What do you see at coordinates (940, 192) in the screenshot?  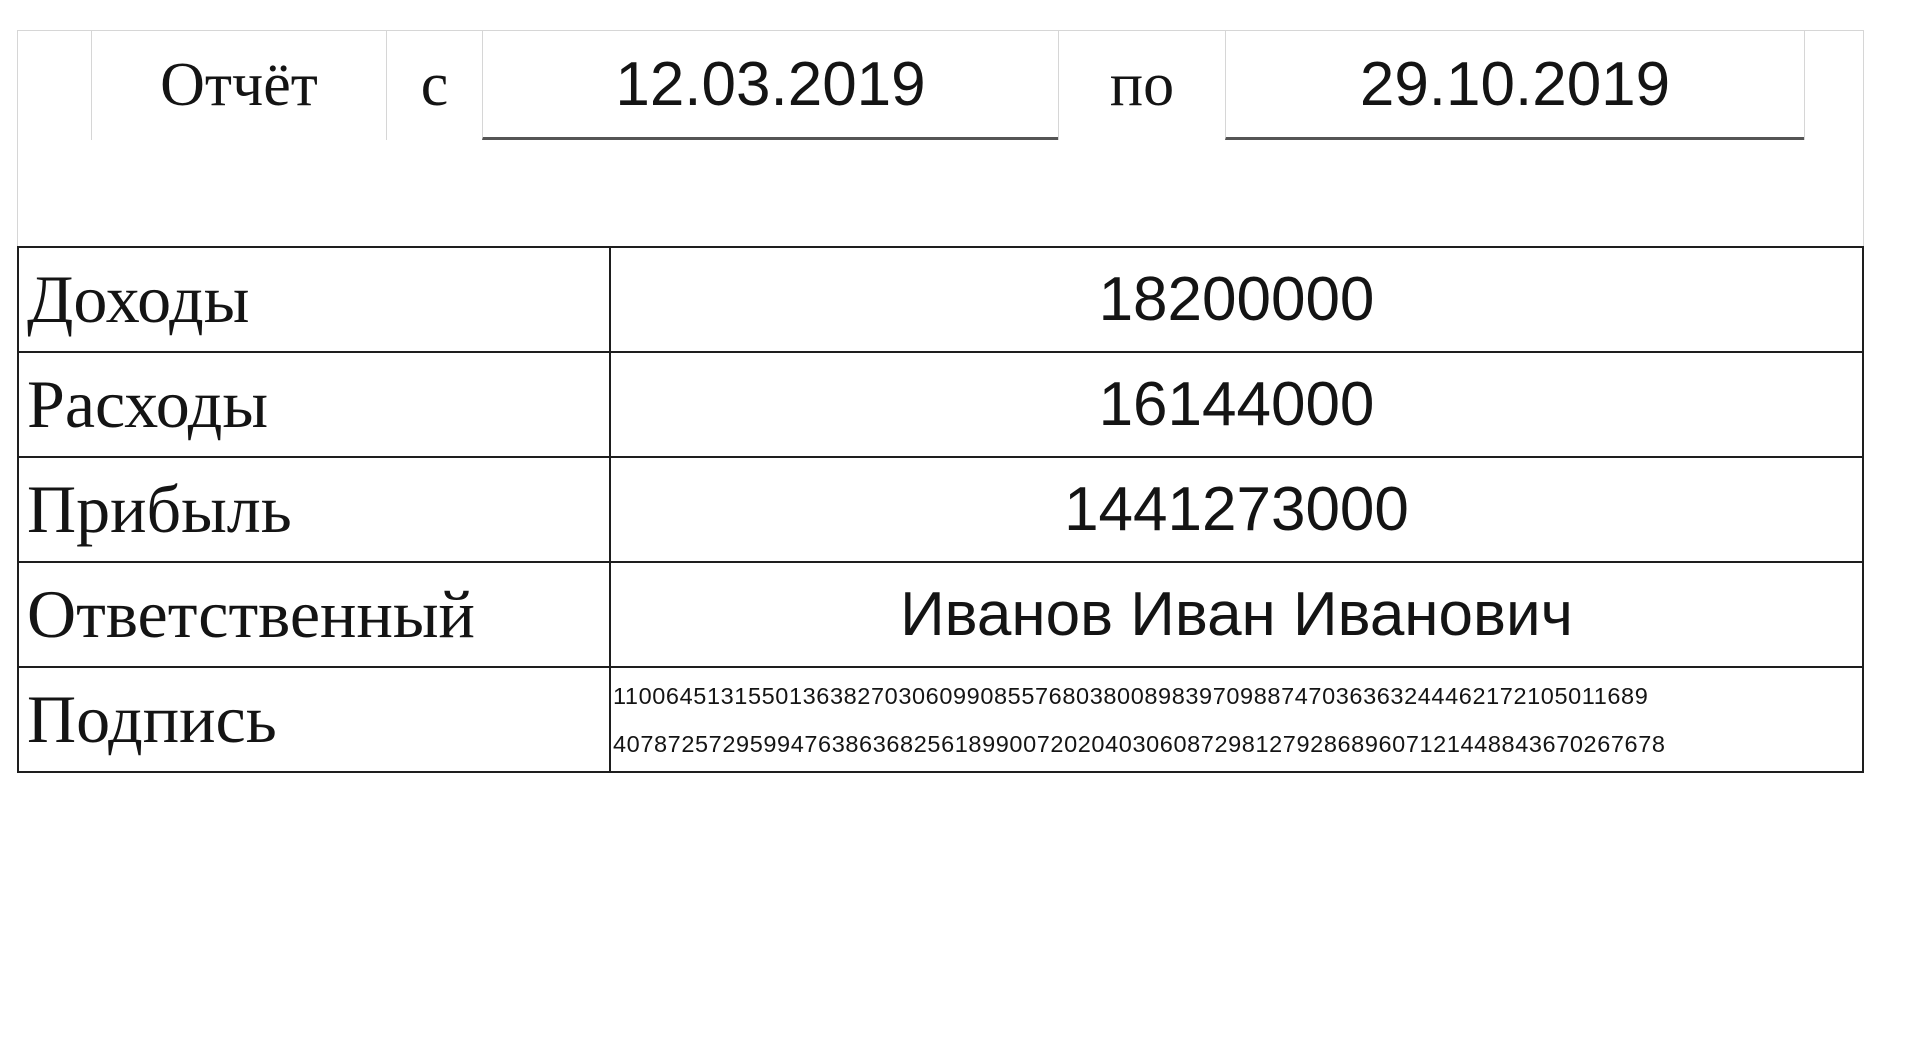 I see `spacer-row` at bounding box center [940, 192].